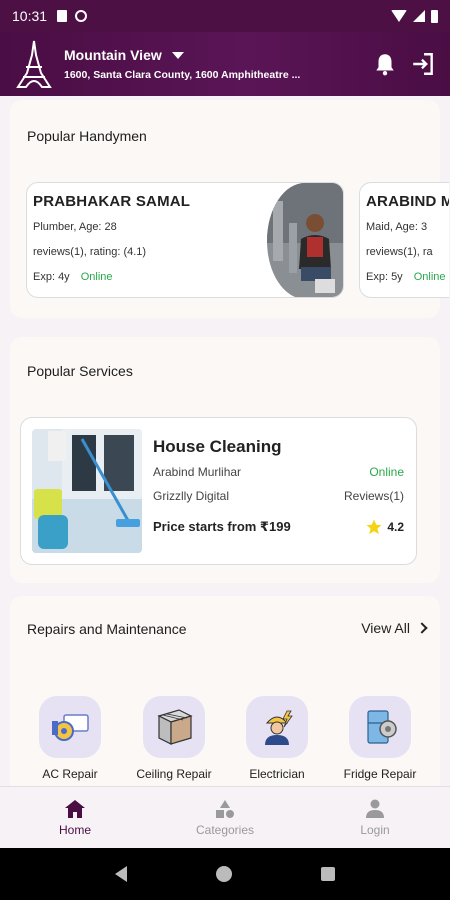 Image resolution: width=450 pixels, height=900 pixels. I want to click on fridge-repair-icon, so click(382, 727).